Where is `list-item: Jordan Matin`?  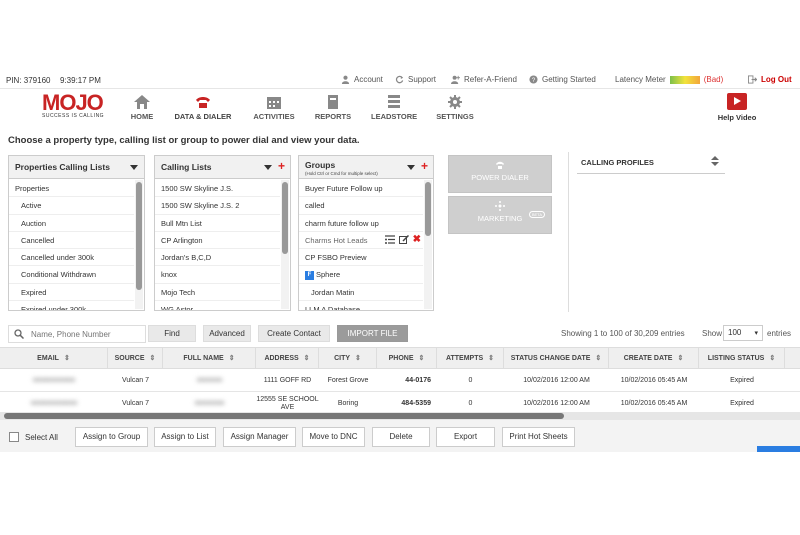
list-item: Jordan Matin is located at coordinates (361, 293).